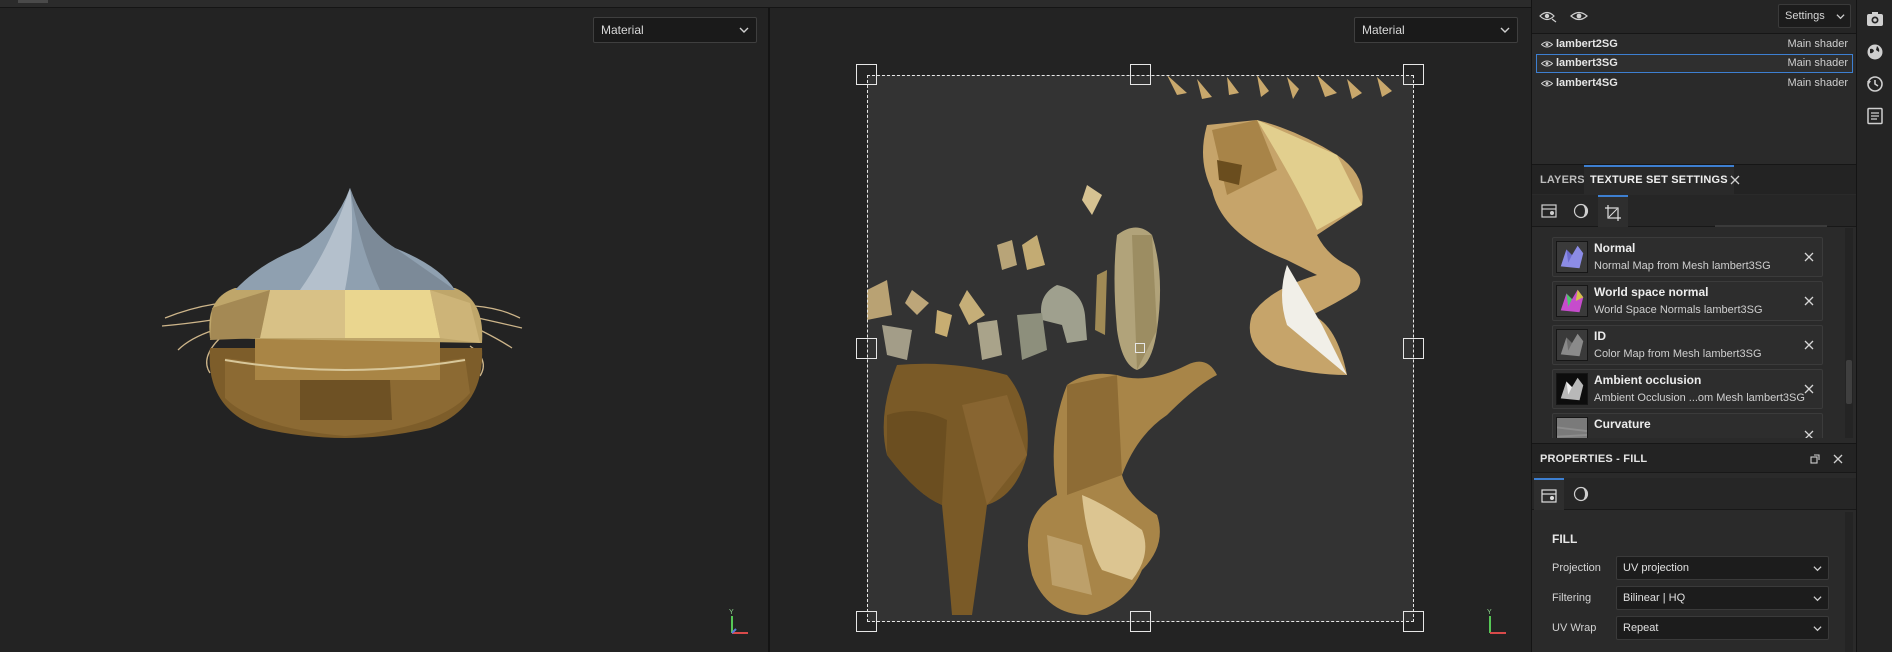  What do you see at coordinates (1687, 257) in the screenshot?
I see `bake-map-normal: Normal Normal Map from Mesh lambert3SG` at bounding box center [1687, 257].